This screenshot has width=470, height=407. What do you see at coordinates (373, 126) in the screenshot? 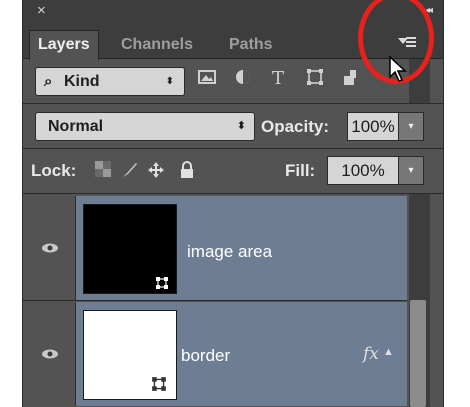
I see `opacity-field: 100%` at bounding box center [373, 126].